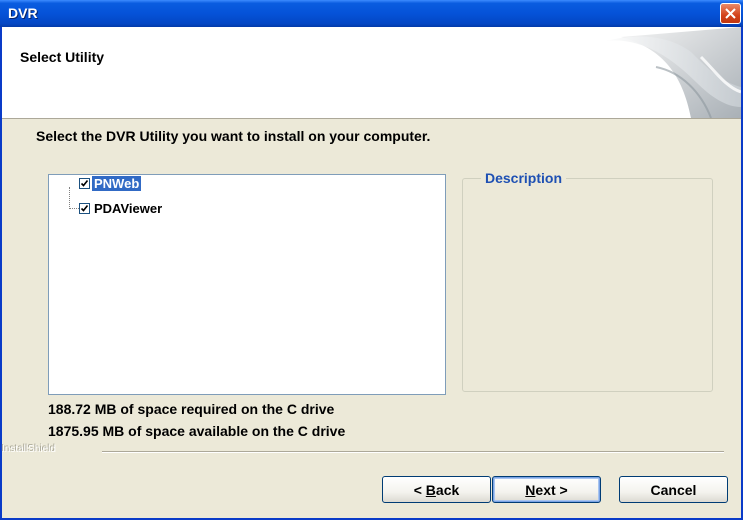 This screenshot has width=743, height=520. What do you see at coordinates (447, 489) in the screenshot?
I see `back-button-rest: ack` at bounding box center [447, 489].